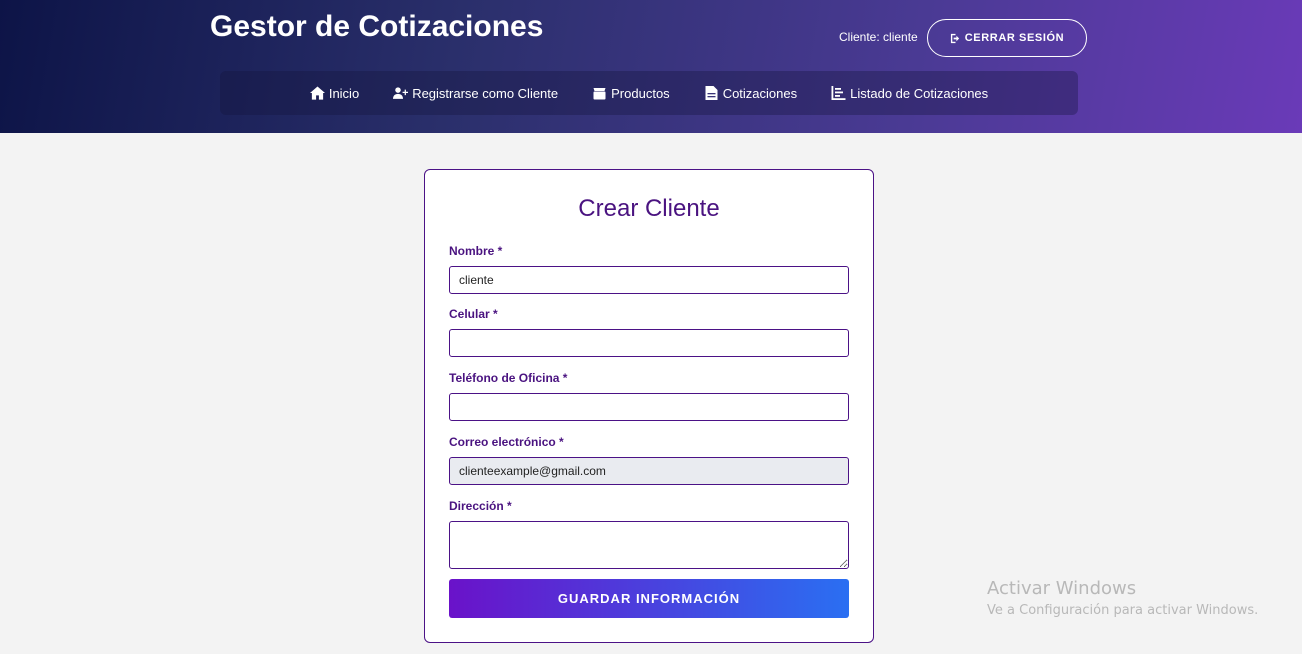 This screenshot has height=654, width=1302. Describe the element at coordinates (401, 93) in the screenshot. I see `user-plus-icon` at that location.